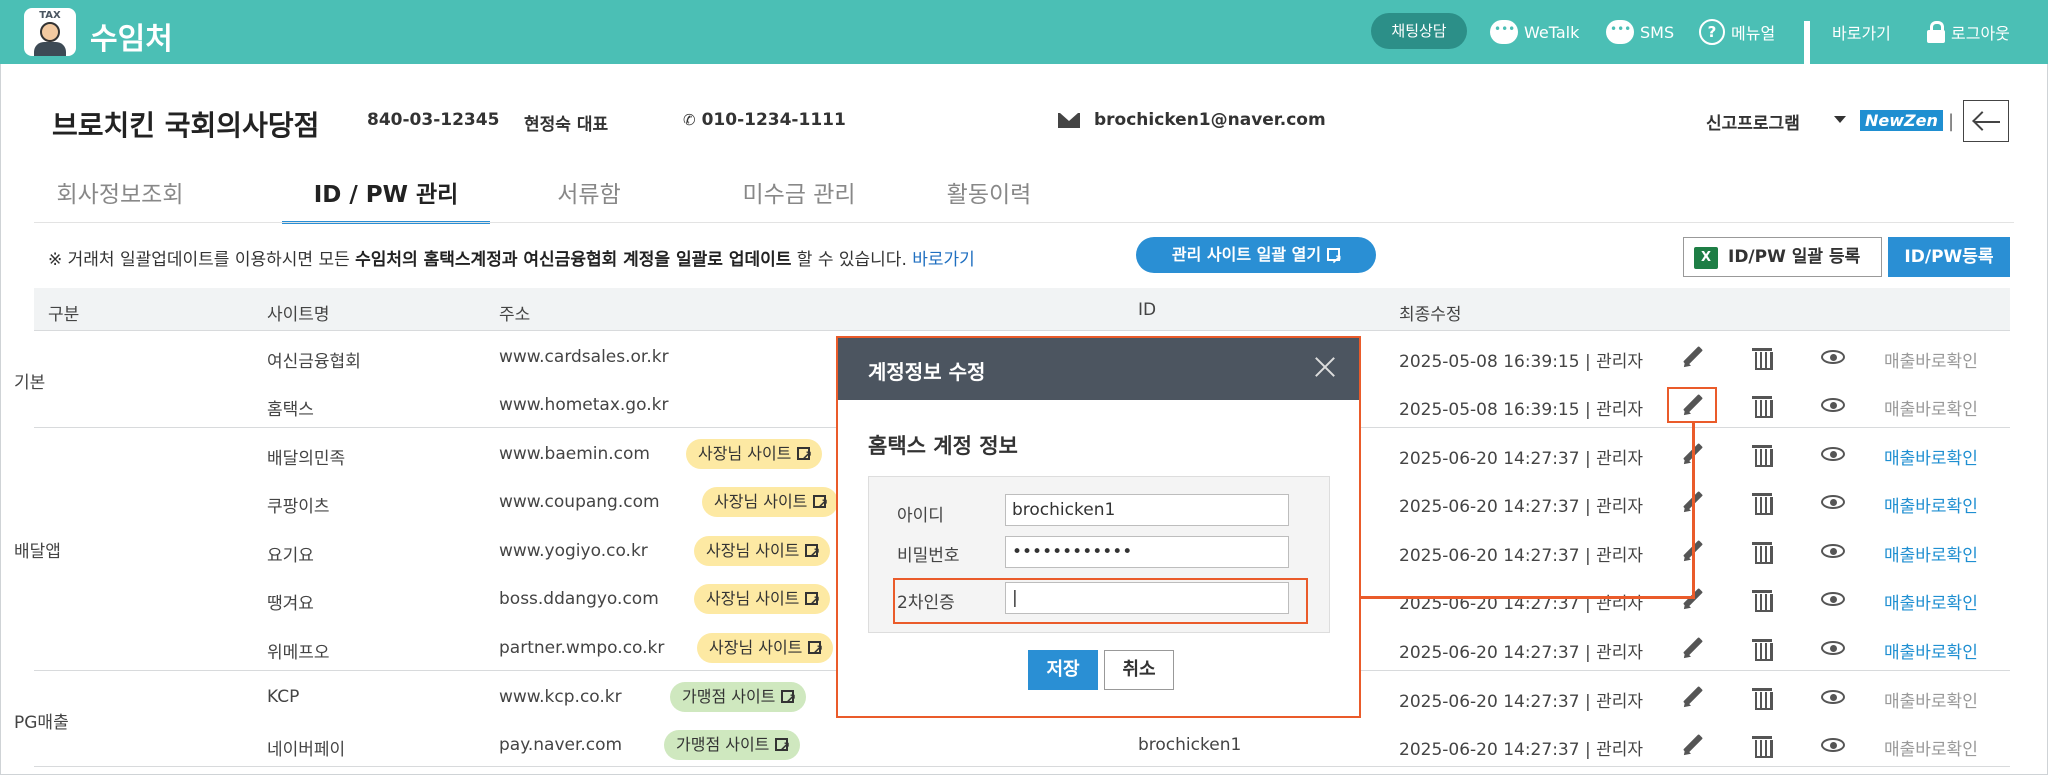 The width and height of the screenshot is (2048, 775). What do you see at coordinates (579, 599) in the screenshot?
I see `site-url: boss.ddangyo.com` at bounding box center [579, 599].